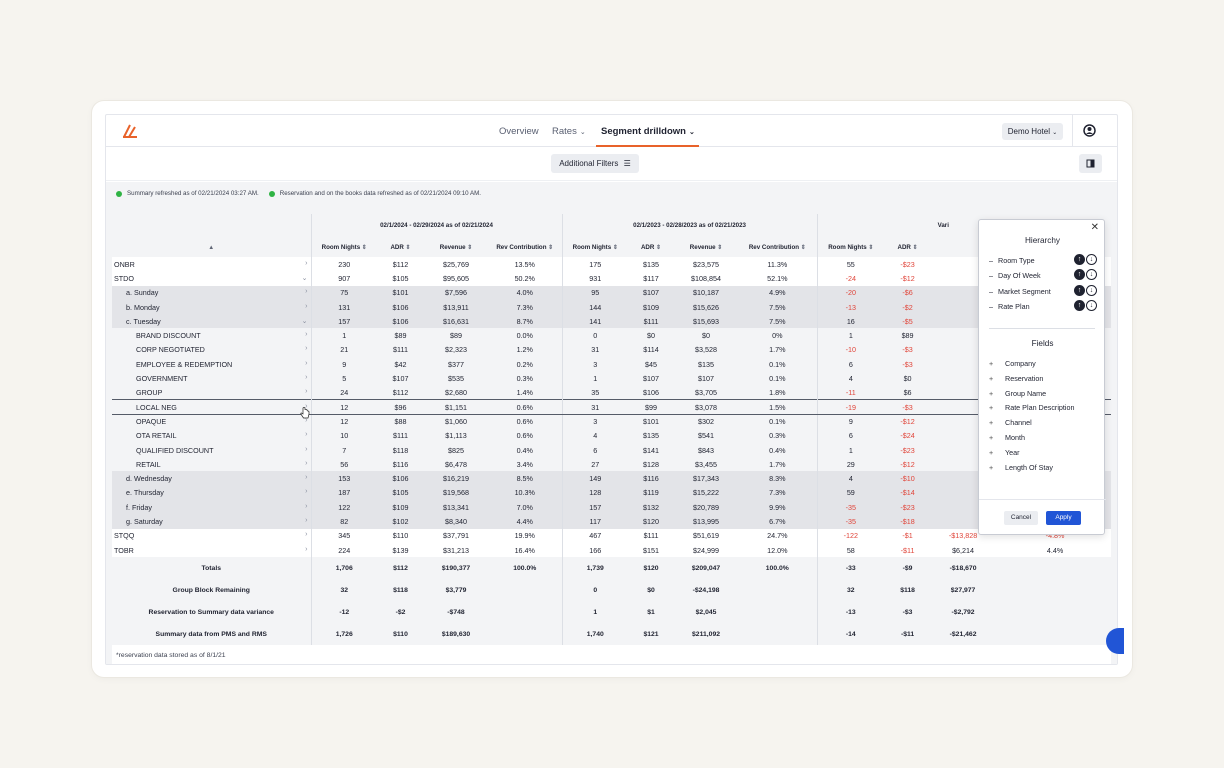 Image resolution: width=1224 pixels, height=768 pixels. I want to click on table-row: BRAND DISCOUNT › 1 $89 $89 0.0% 0 $0 $0 0% 1 $89, so click(611, 335).